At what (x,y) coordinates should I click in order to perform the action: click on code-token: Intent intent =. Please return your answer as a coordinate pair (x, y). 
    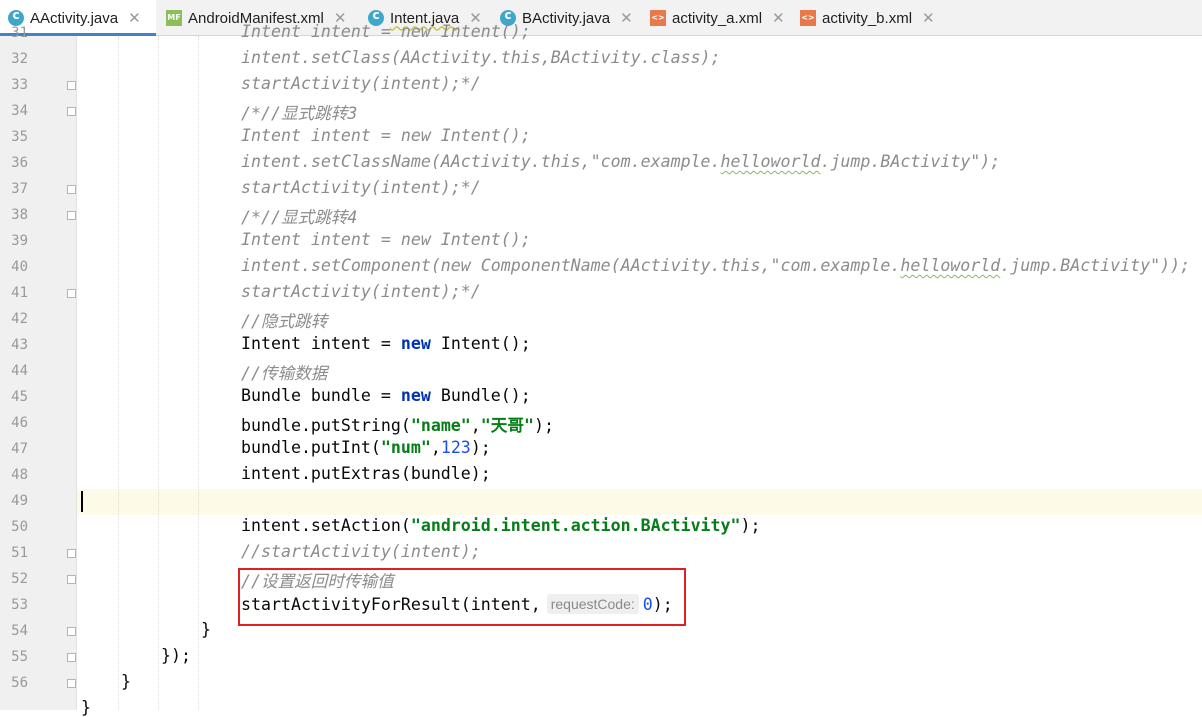
    Looking at the image, I should click on (321, 343).